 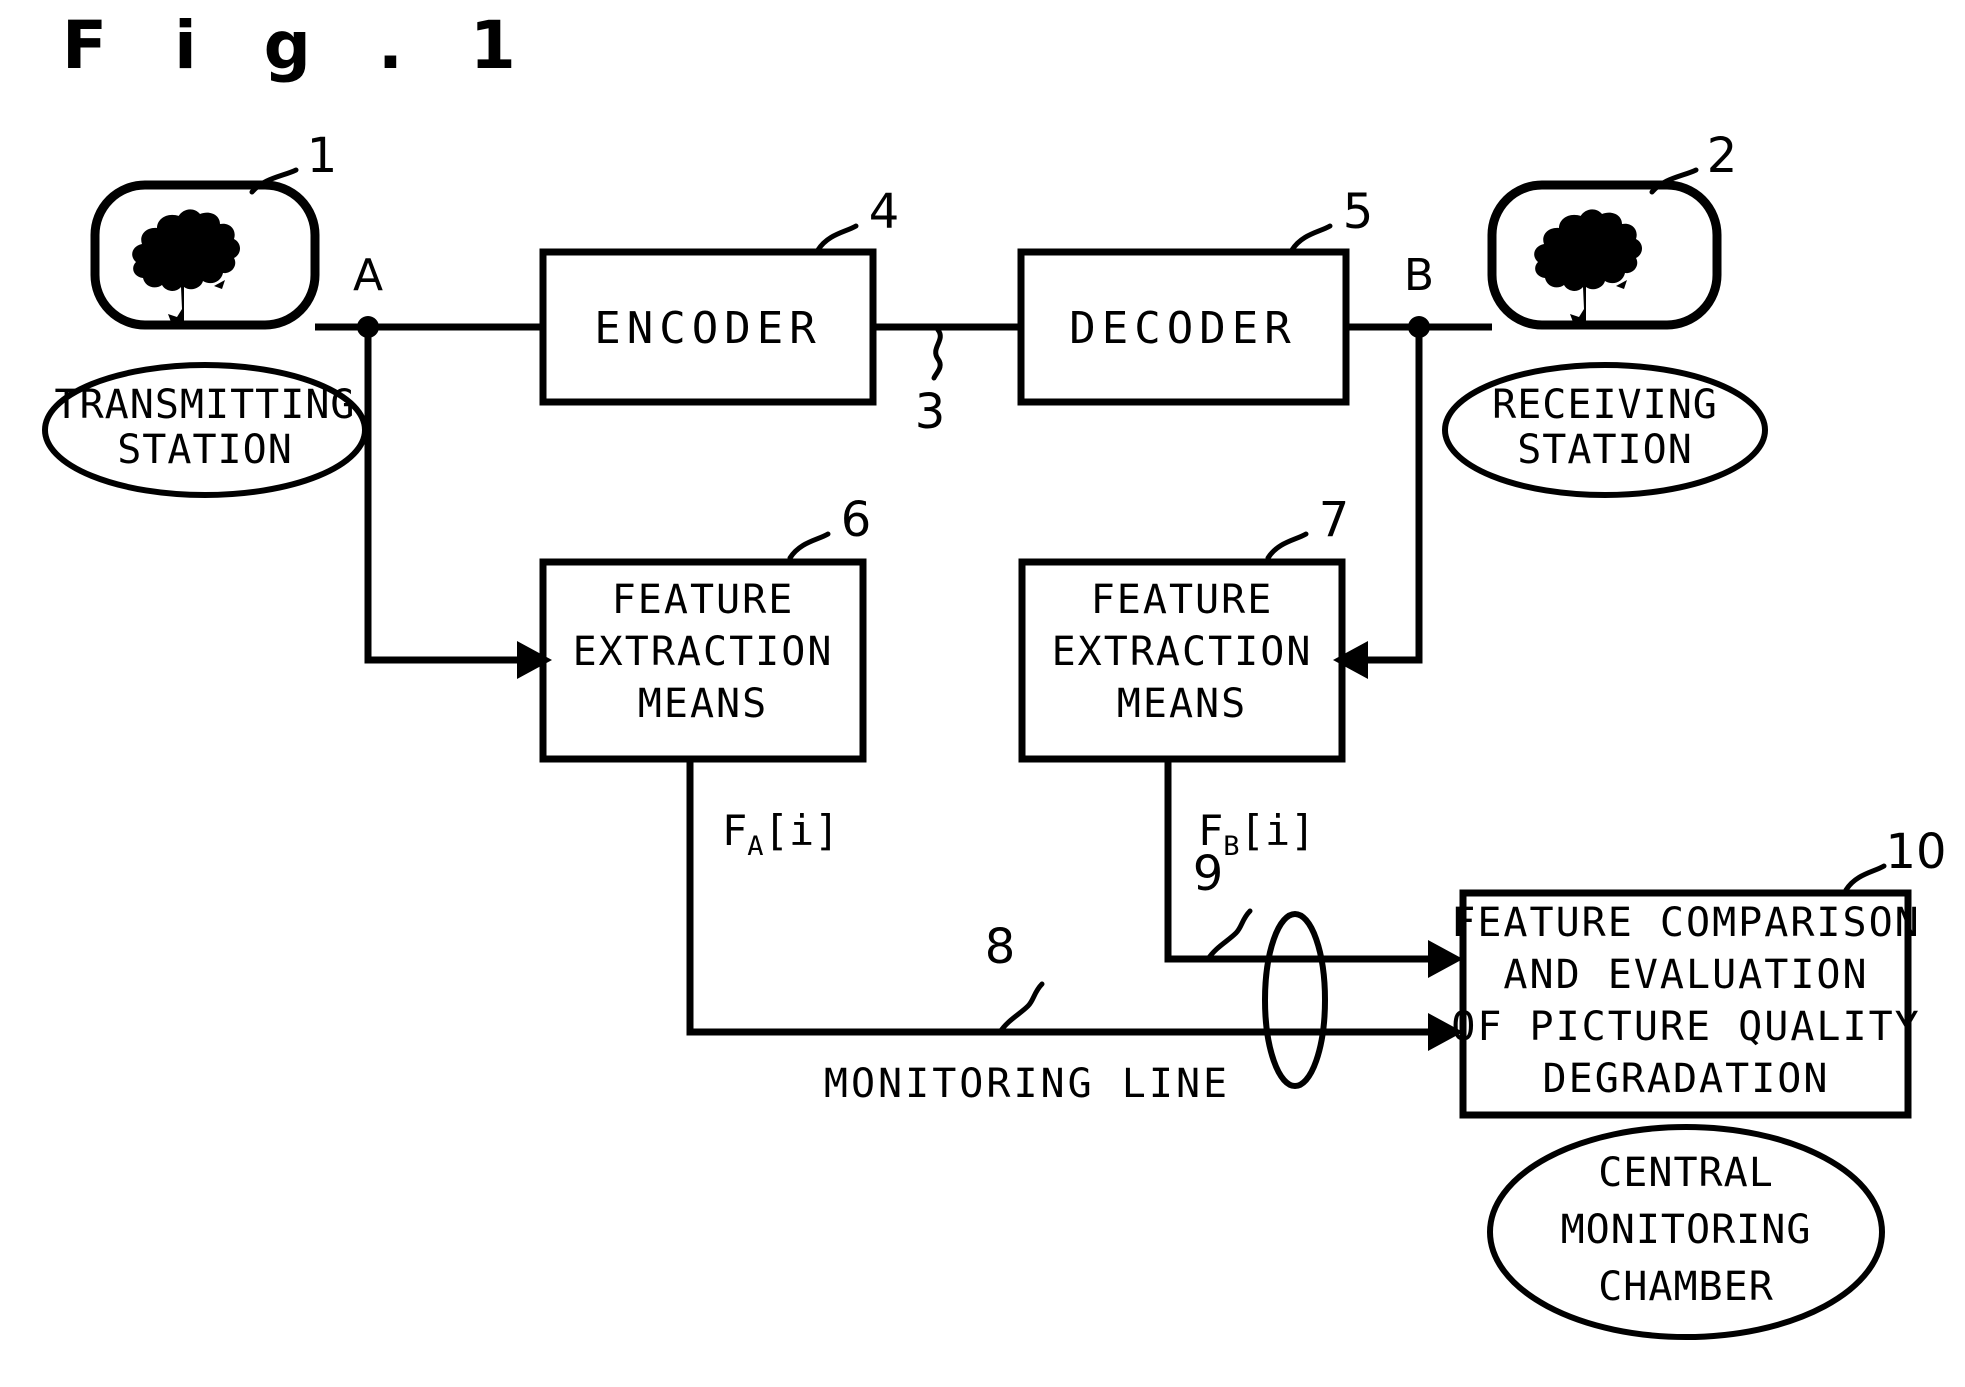 I want to click on point-label-a: A, so click(x=368, y=275).